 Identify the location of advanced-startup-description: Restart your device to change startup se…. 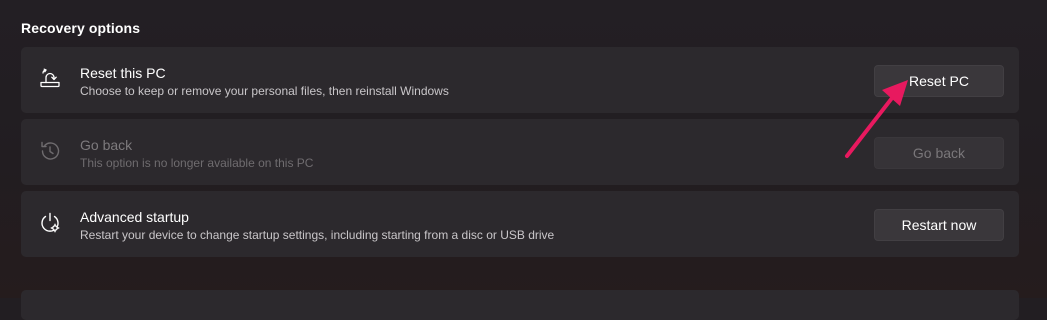
(317, 235).